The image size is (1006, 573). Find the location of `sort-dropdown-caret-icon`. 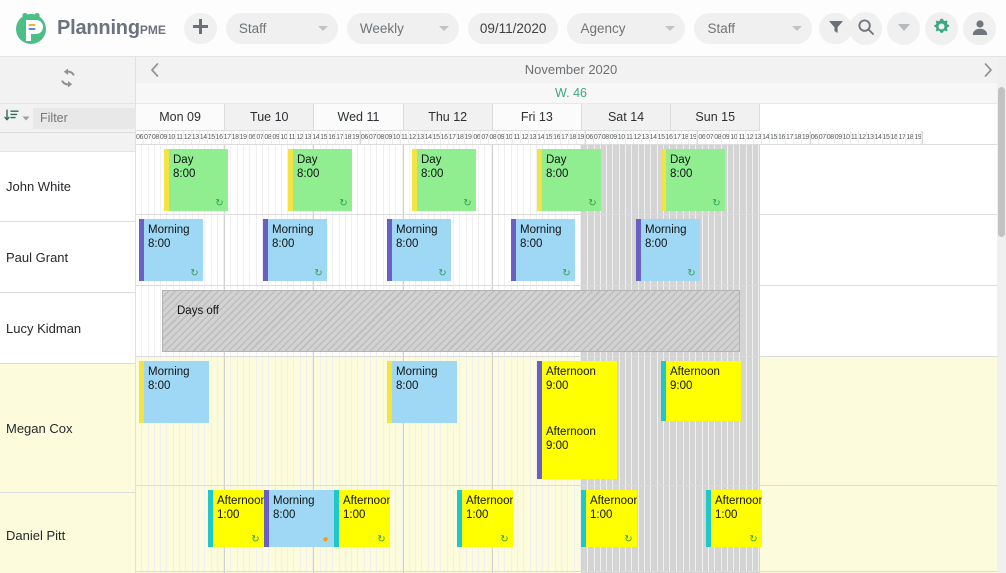

sort-dropdown-caret-icon is located at coordinates (26, 118).